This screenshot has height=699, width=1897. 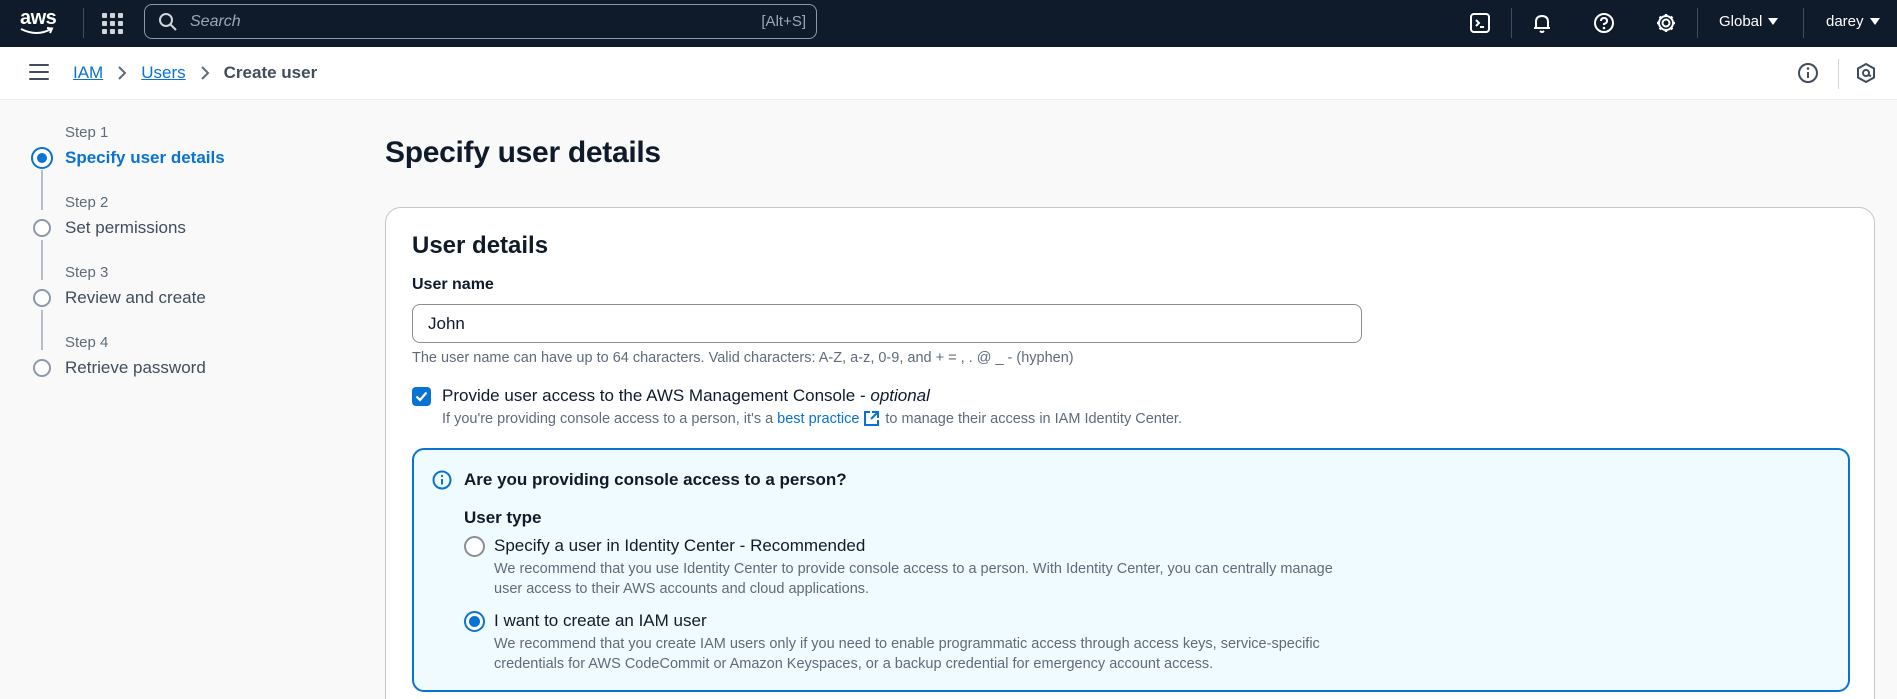 I want to click on step-2: Step 2 Set permissions, so click(x=180, y=234).